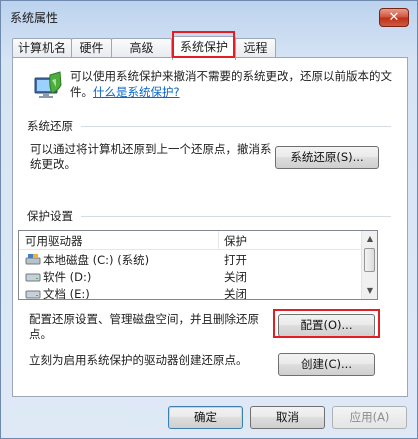 This screenshot has height=439, width=418. What do you see at coordinates (190, 240) in the screenshot?
I see `list-header: 可用驱动器 保护` at bounding box center [190, 240].